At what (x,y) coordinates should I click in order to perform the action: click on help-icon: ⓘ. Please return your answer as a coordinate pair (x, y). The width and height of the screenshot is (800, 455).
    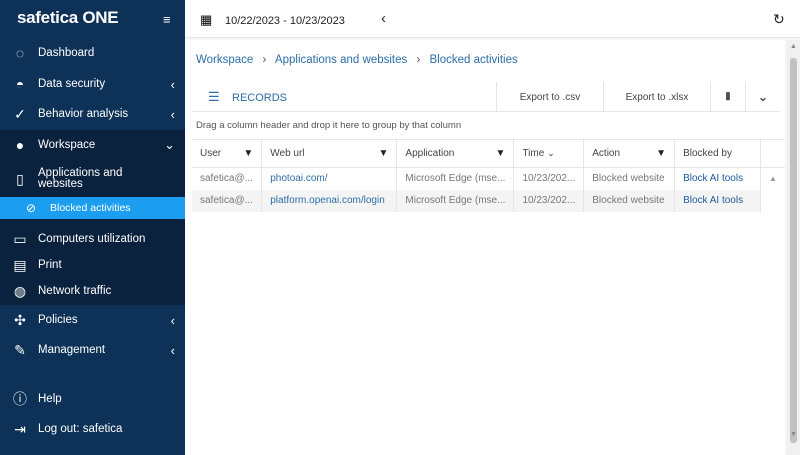
    Looking at the image, I should click on (20, 399).